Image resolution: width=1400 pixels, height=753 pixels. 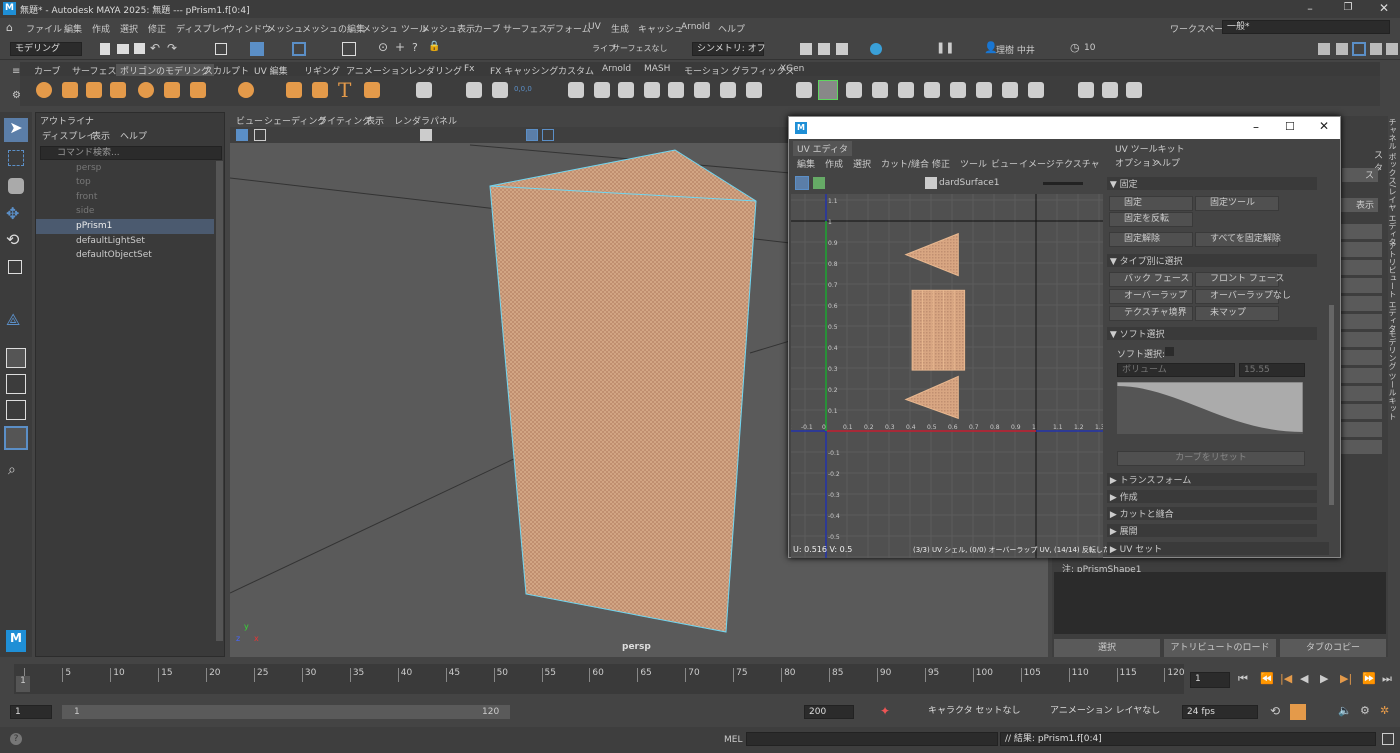 What do you see at coordinates (88, 170) in the screenshot?
I see `outliner-item-persp: persp` at bounding box center [88, 170].